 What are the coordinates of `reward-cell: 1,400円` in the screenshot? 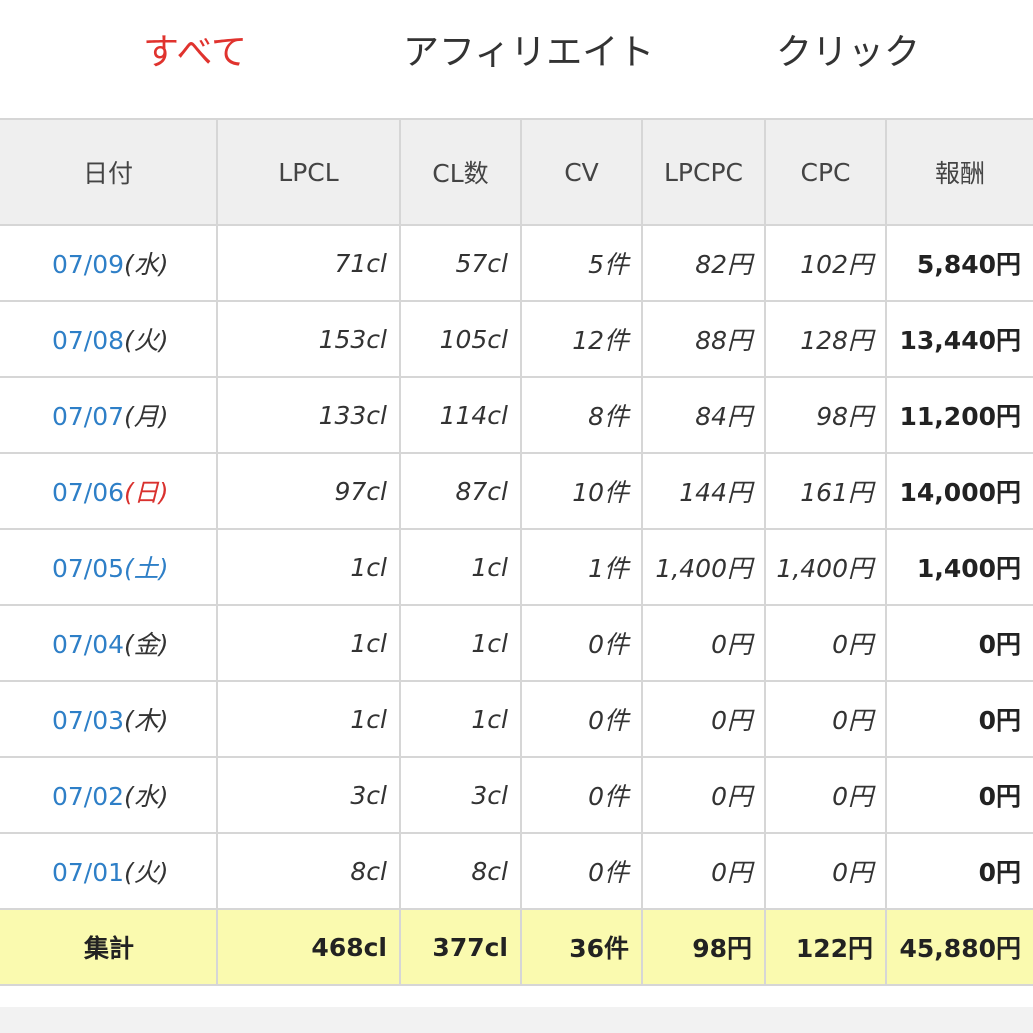 It's located at (959, 567).